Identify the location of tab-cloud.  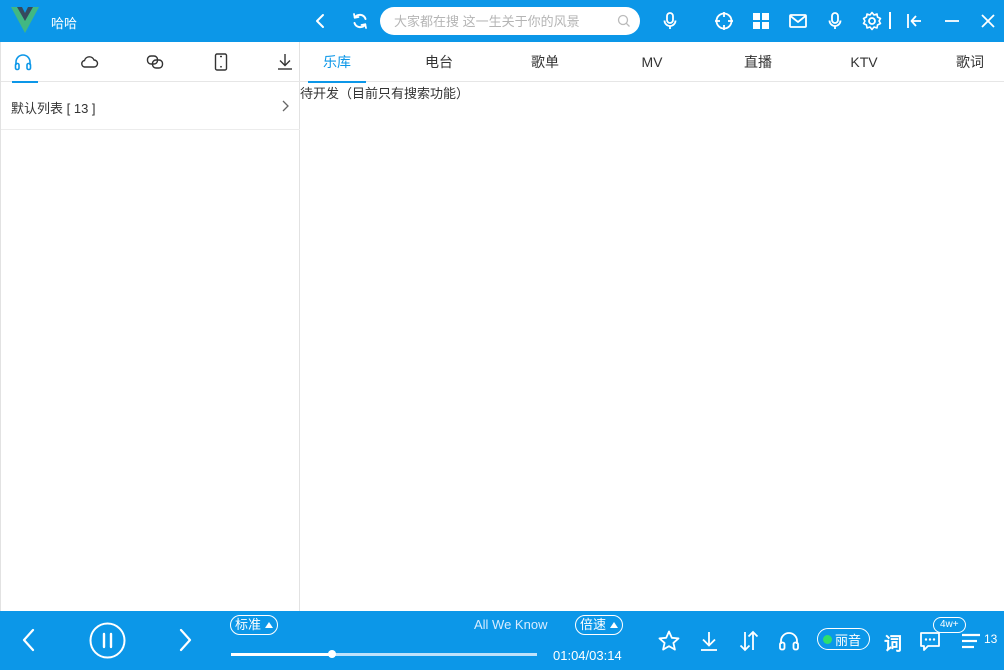
(89, 62).